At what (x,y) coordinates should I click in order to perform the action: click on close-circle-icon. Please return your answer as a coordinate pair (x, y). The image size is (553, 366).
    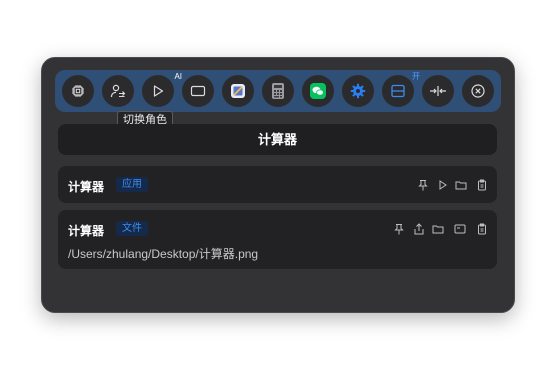
    Looking at the image, I should click on (478, 91).